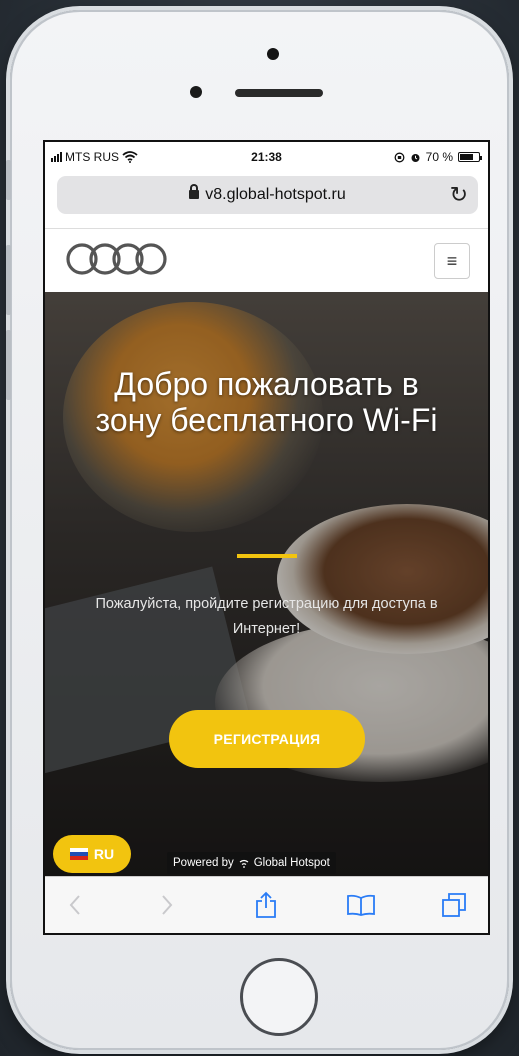 The image size is (519, 1056). What do you see at coordinates (56, 157) in the screenshot?
I see `signal-icon` at bounding box center [56, 157].